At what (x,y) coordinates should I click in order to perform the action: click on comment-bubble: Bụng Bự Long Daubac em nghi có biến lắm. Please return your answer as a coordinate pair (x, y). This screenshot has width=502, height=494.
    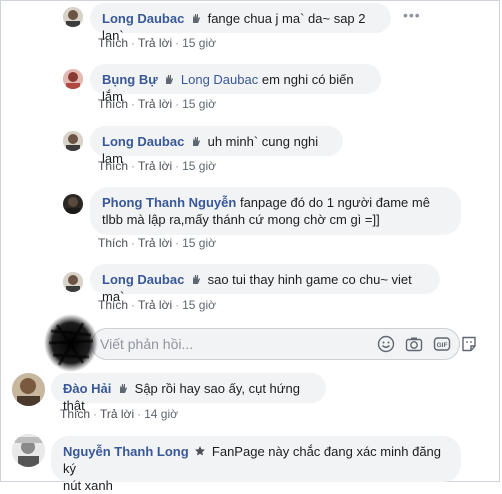
    Looking at the image, I should click on (235, 84).